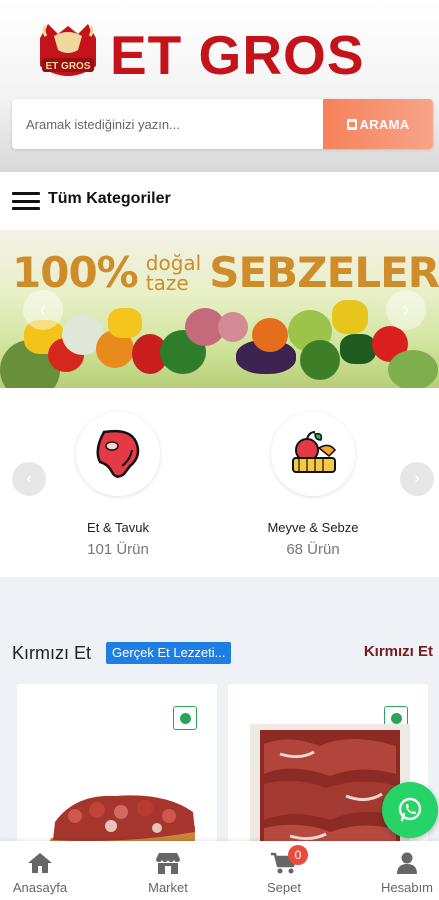  I want to click on category-card-fruits: Meyve & Sebze 68 Ürün, so click(313, 485).